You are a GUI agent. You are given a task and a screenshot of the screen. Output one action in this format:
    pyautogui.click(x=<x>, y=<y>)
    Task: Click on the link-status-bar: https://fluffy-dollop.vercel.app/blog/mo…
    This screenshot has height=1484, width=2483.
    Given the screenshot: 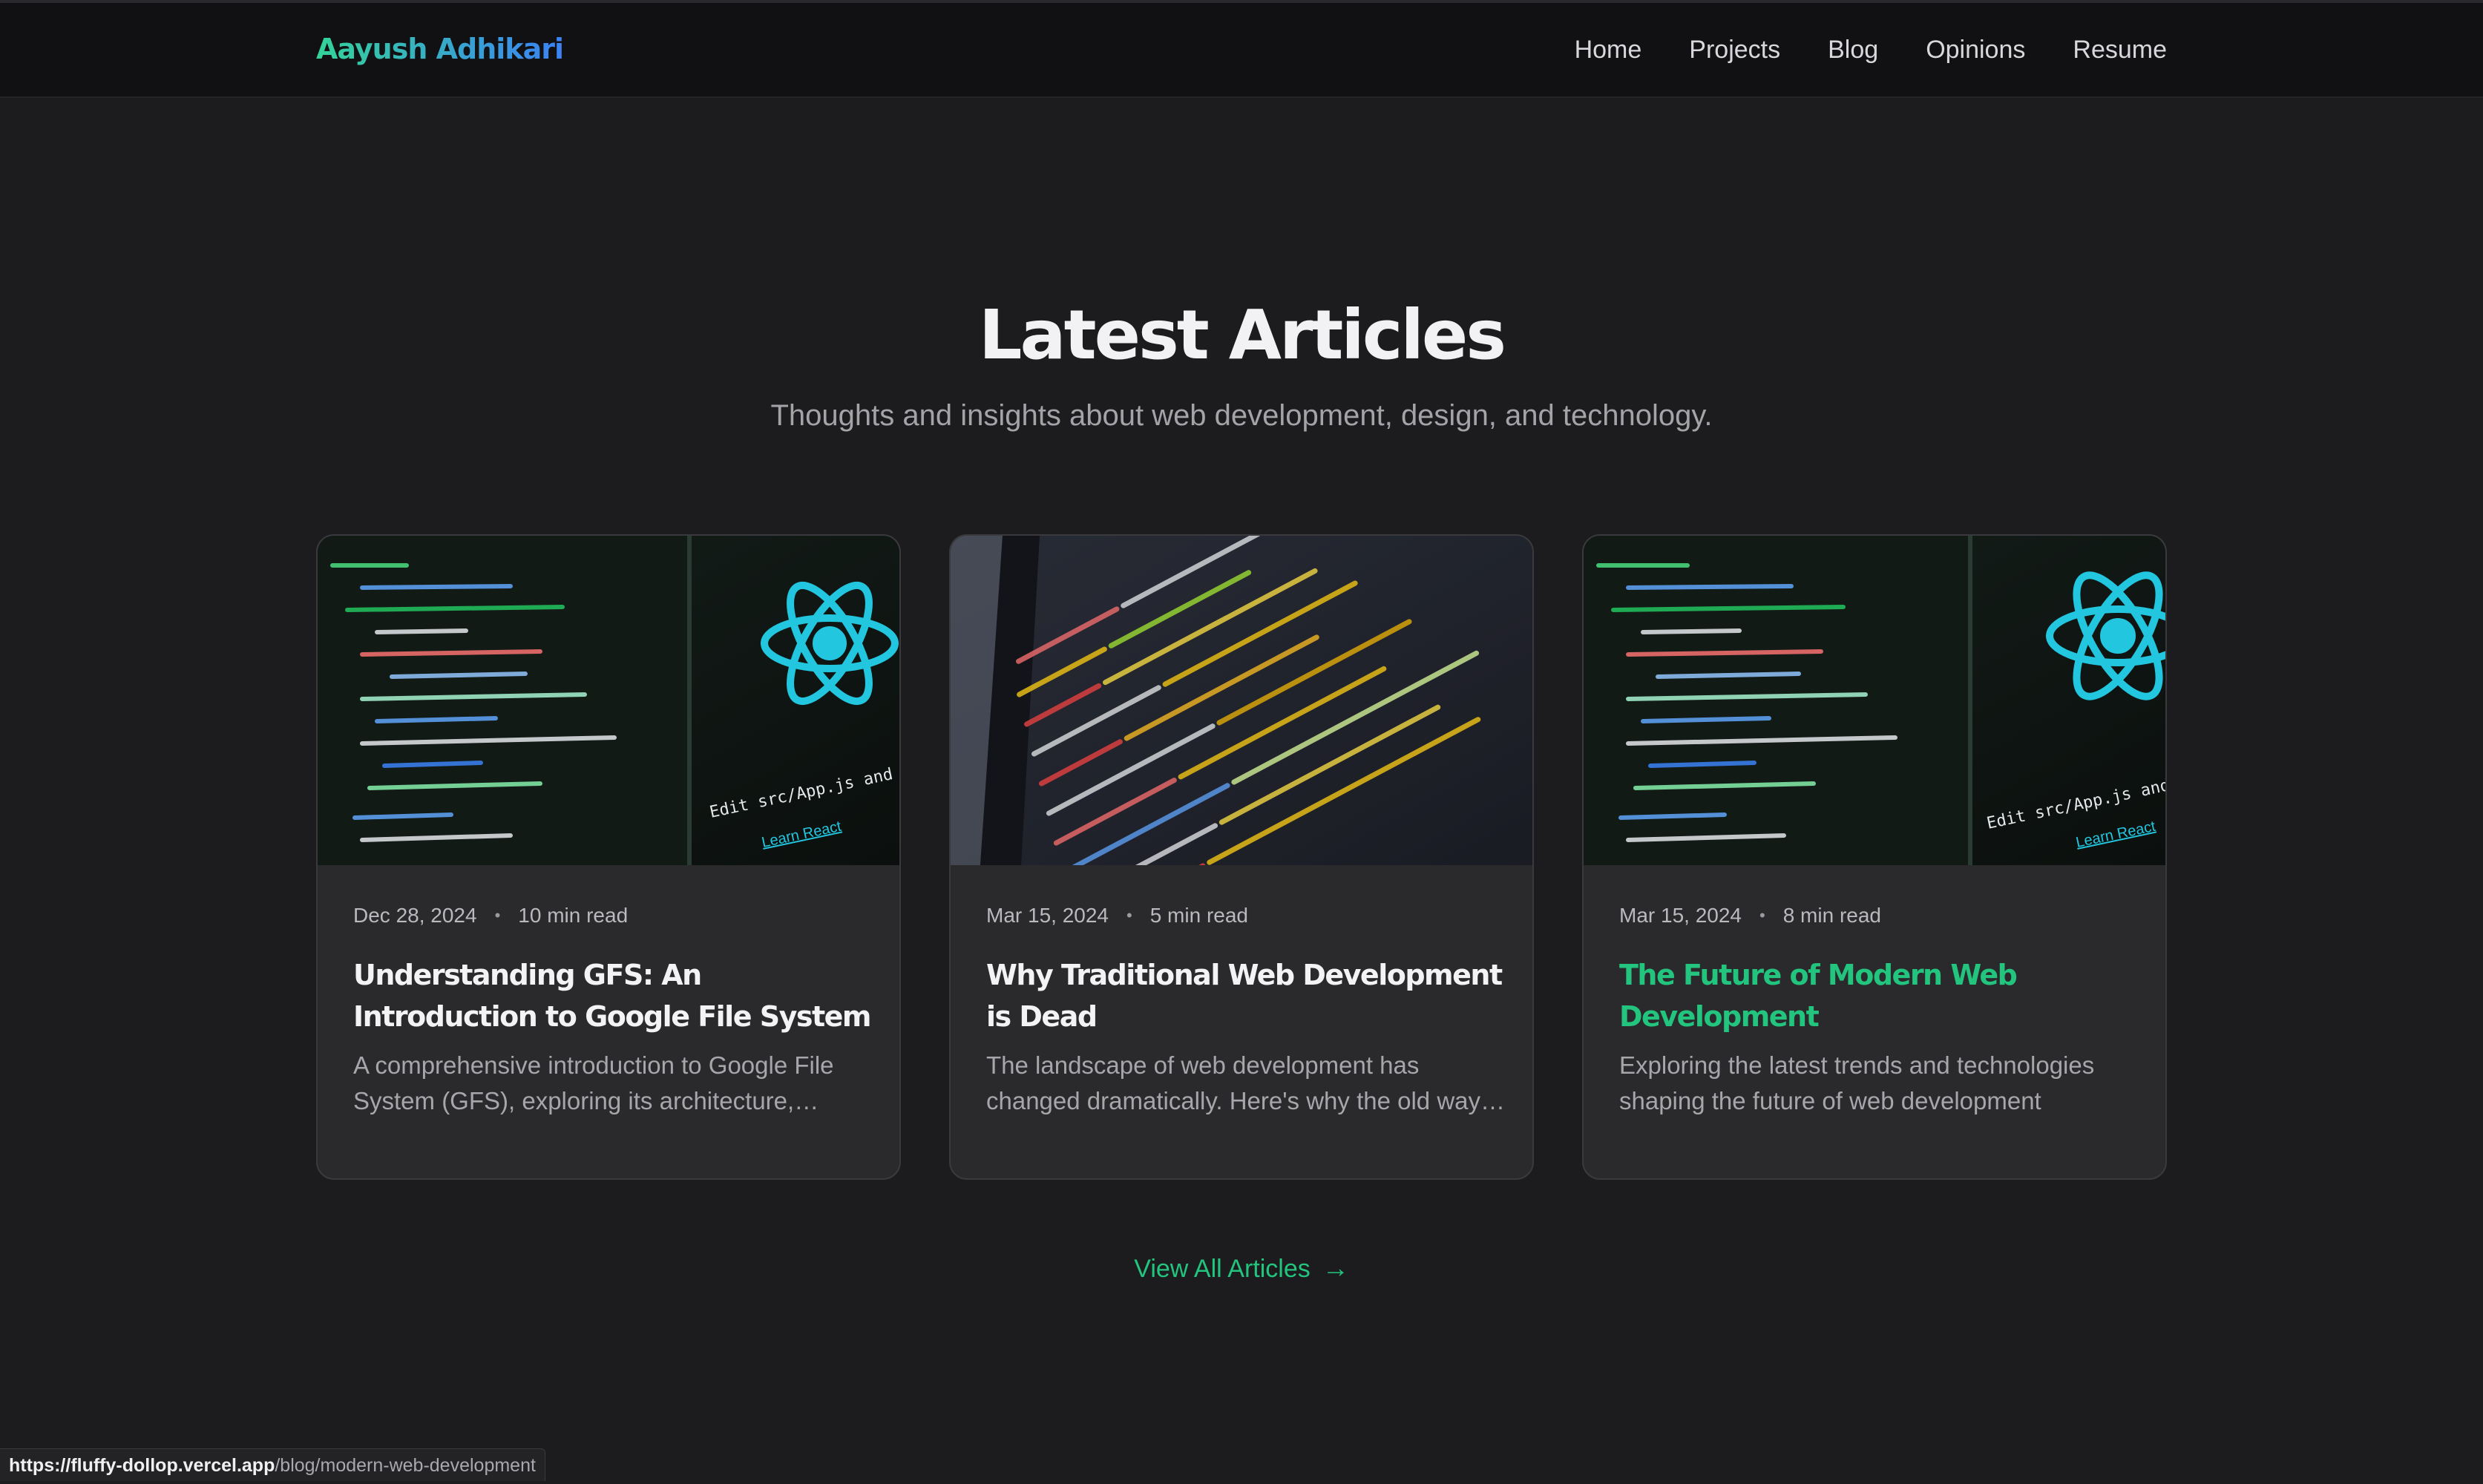 What is the action you would take?
    pyautogui.click(x=272, y=1464)
    